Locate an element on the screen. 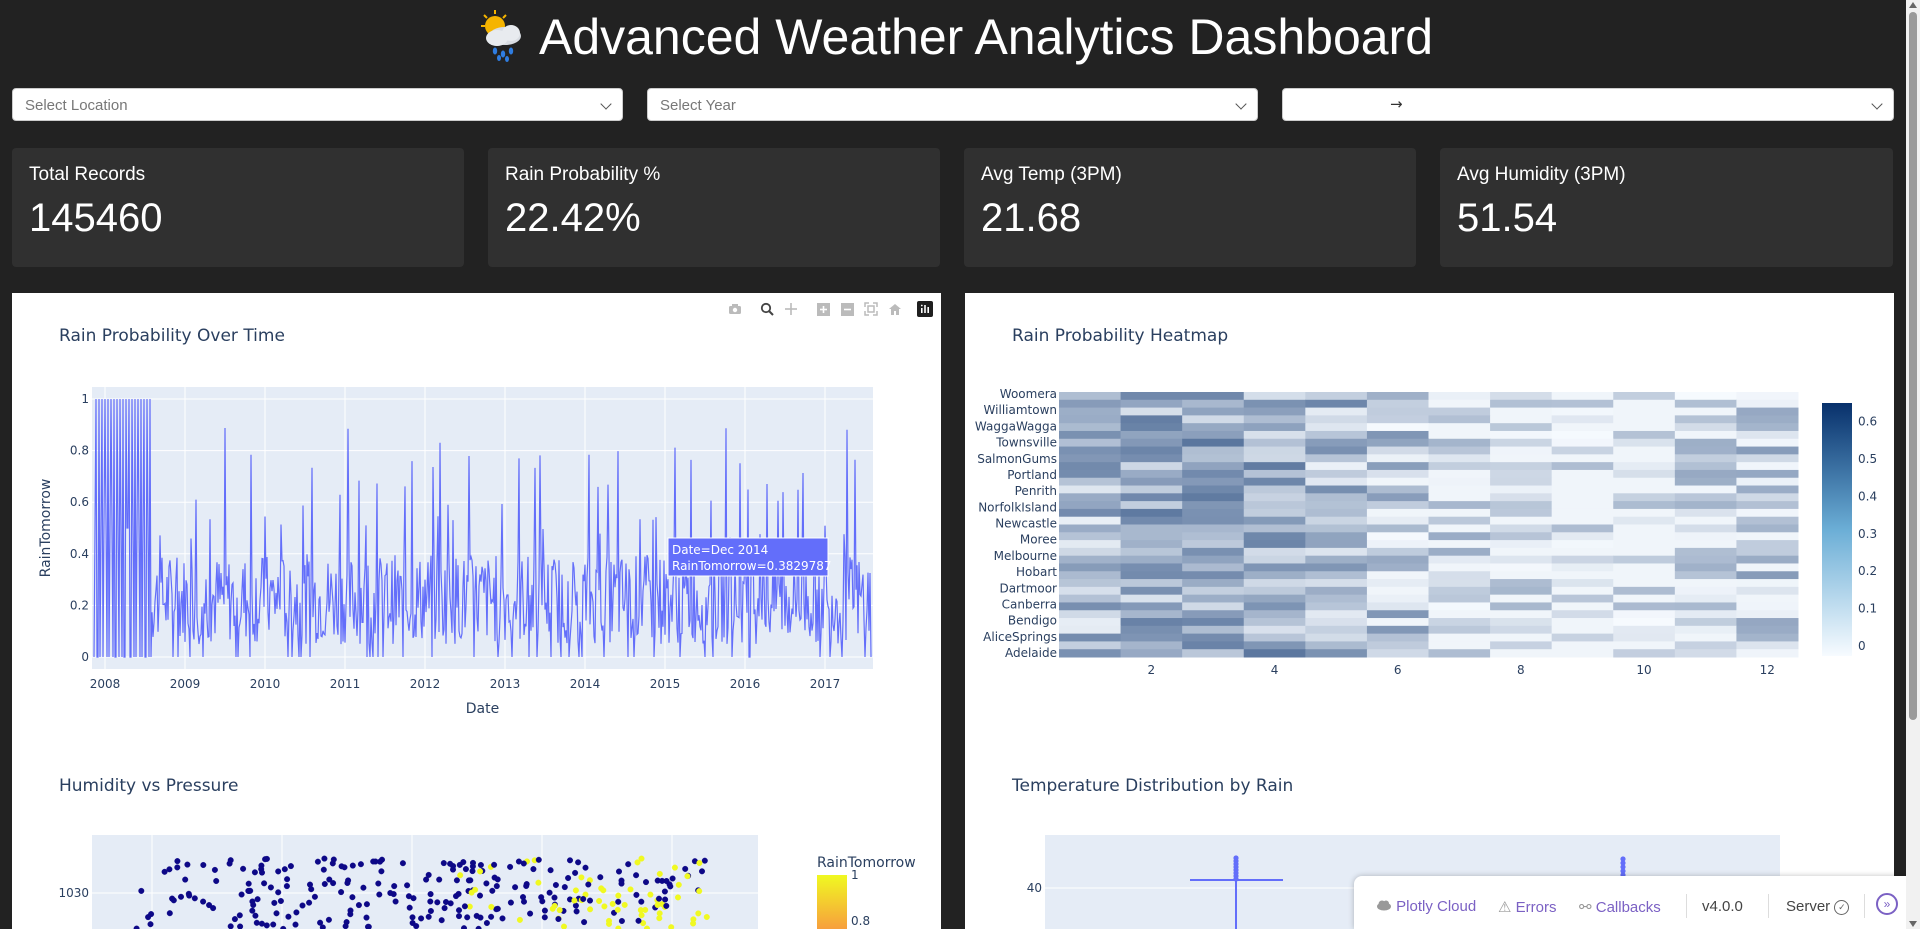  scrollbar-thumb is located at coordinates (1913, 366).